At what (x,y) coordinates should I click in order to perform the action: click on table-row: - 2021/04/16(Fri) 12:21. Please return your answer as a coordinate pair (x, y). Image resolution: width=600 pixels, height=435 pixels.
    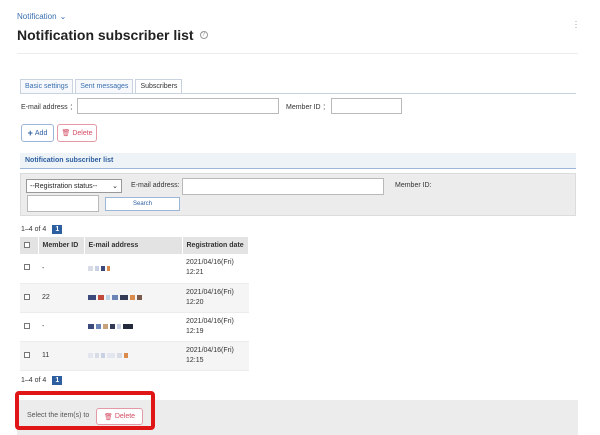
    Looking at the image, I should click on (134, 269).